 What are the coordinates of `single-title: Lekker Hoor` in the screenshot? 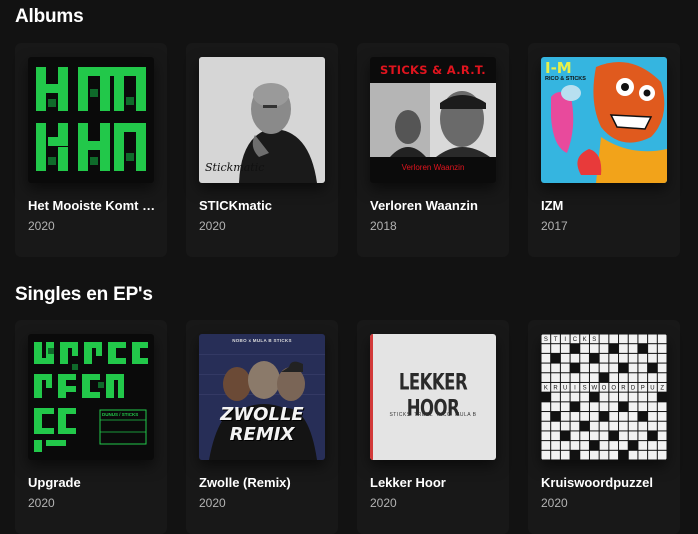 It's located at (408, 482).